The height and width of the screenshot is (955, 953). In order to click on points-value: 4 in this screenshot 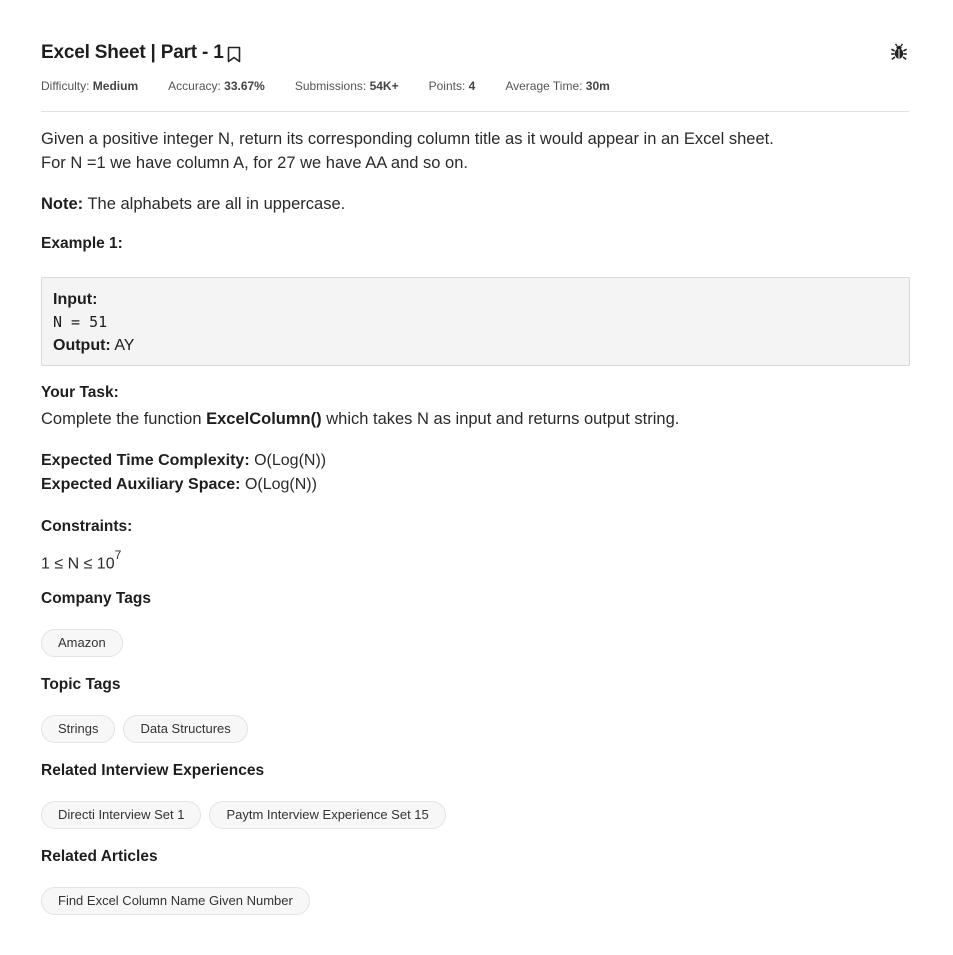, I will do `click(472, 86)`.